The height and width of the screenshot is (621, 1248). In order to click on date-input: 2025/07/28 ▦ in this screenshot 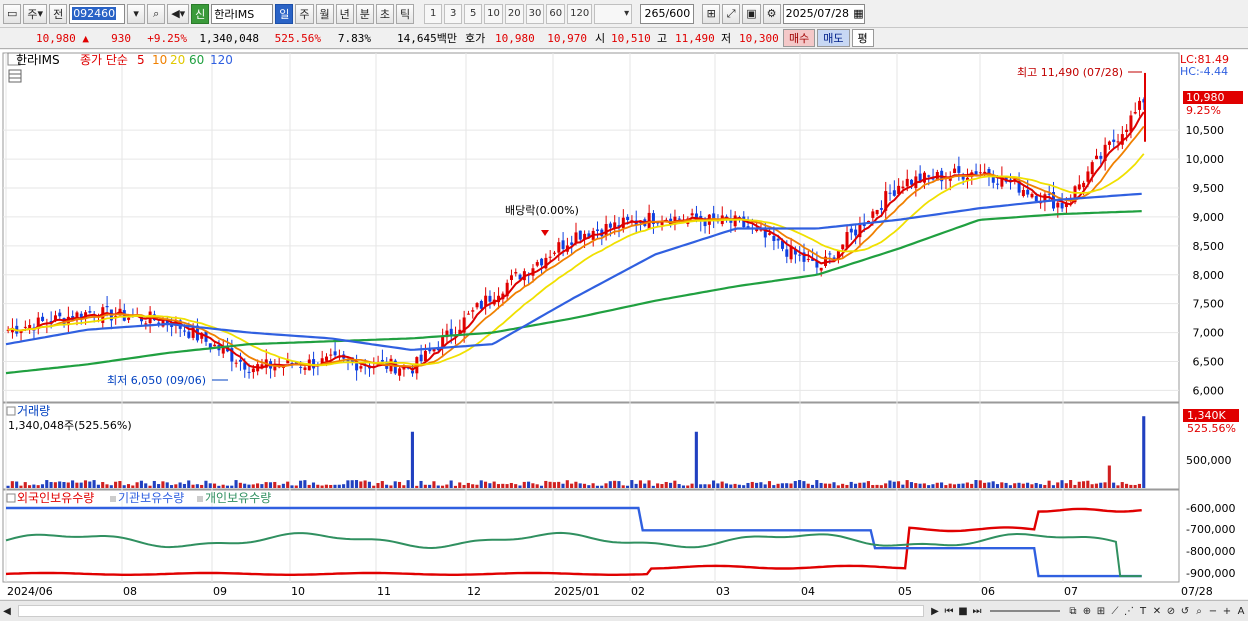, I will do `click(823, 13)`.